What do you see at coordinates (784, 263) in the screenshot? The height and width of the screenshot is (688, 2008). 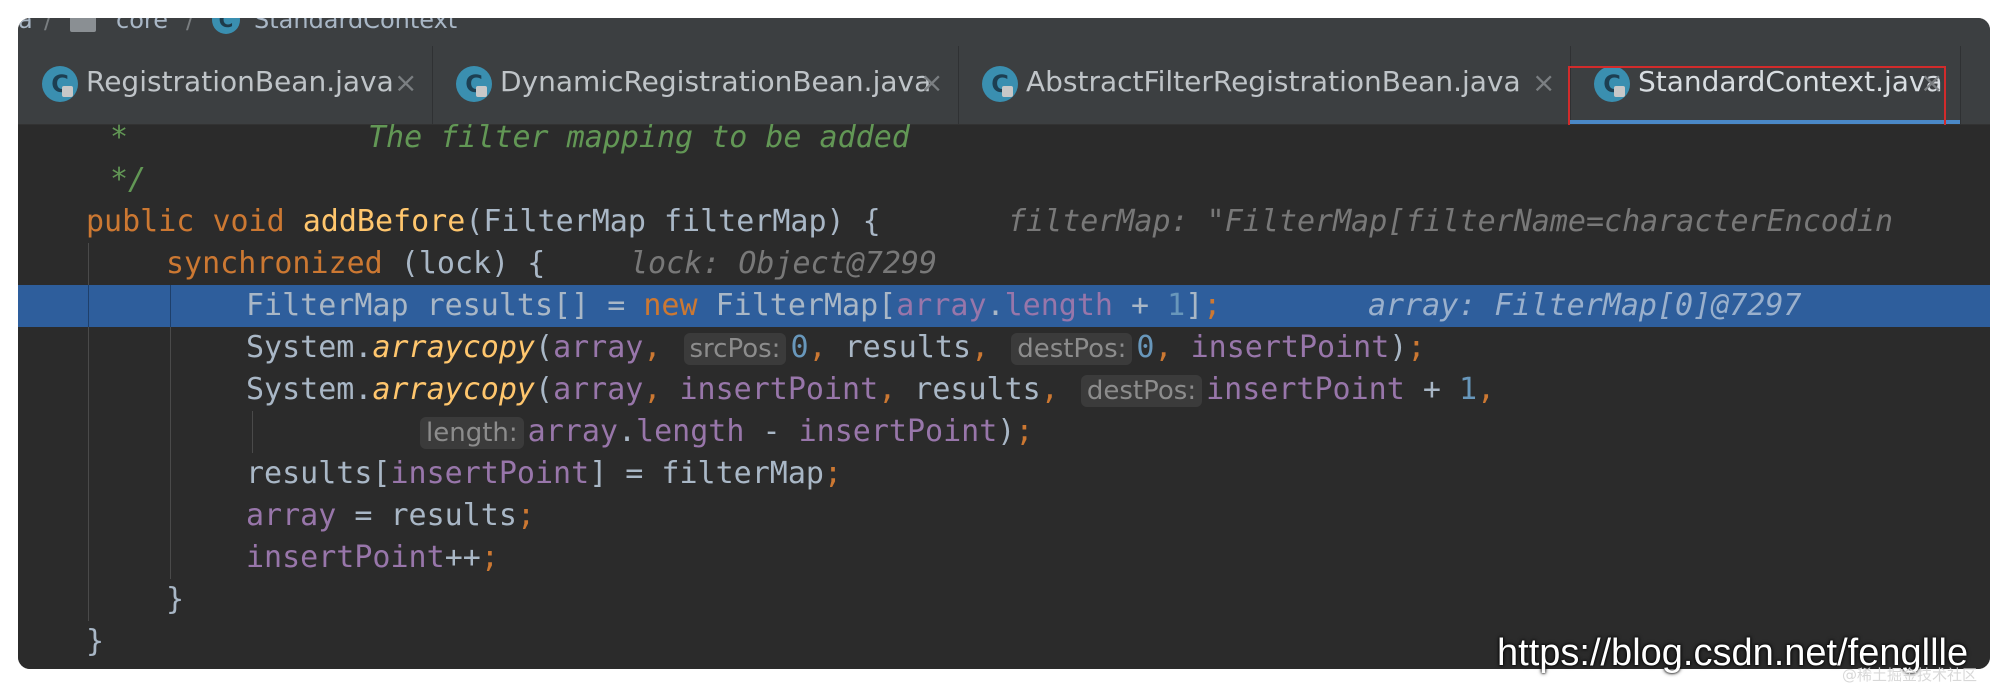 I see `debug-value-hint: lock: Object@7299` at bounding box center [784, 263].